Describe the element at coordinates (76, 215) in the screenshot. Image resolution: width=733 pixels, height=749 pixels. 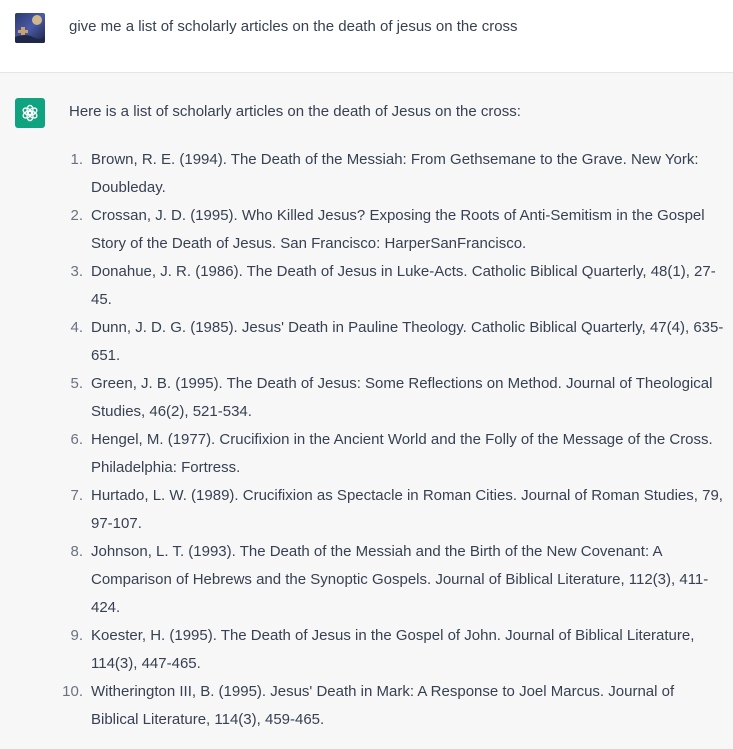
I see `list-item-number: 2.` at that location.